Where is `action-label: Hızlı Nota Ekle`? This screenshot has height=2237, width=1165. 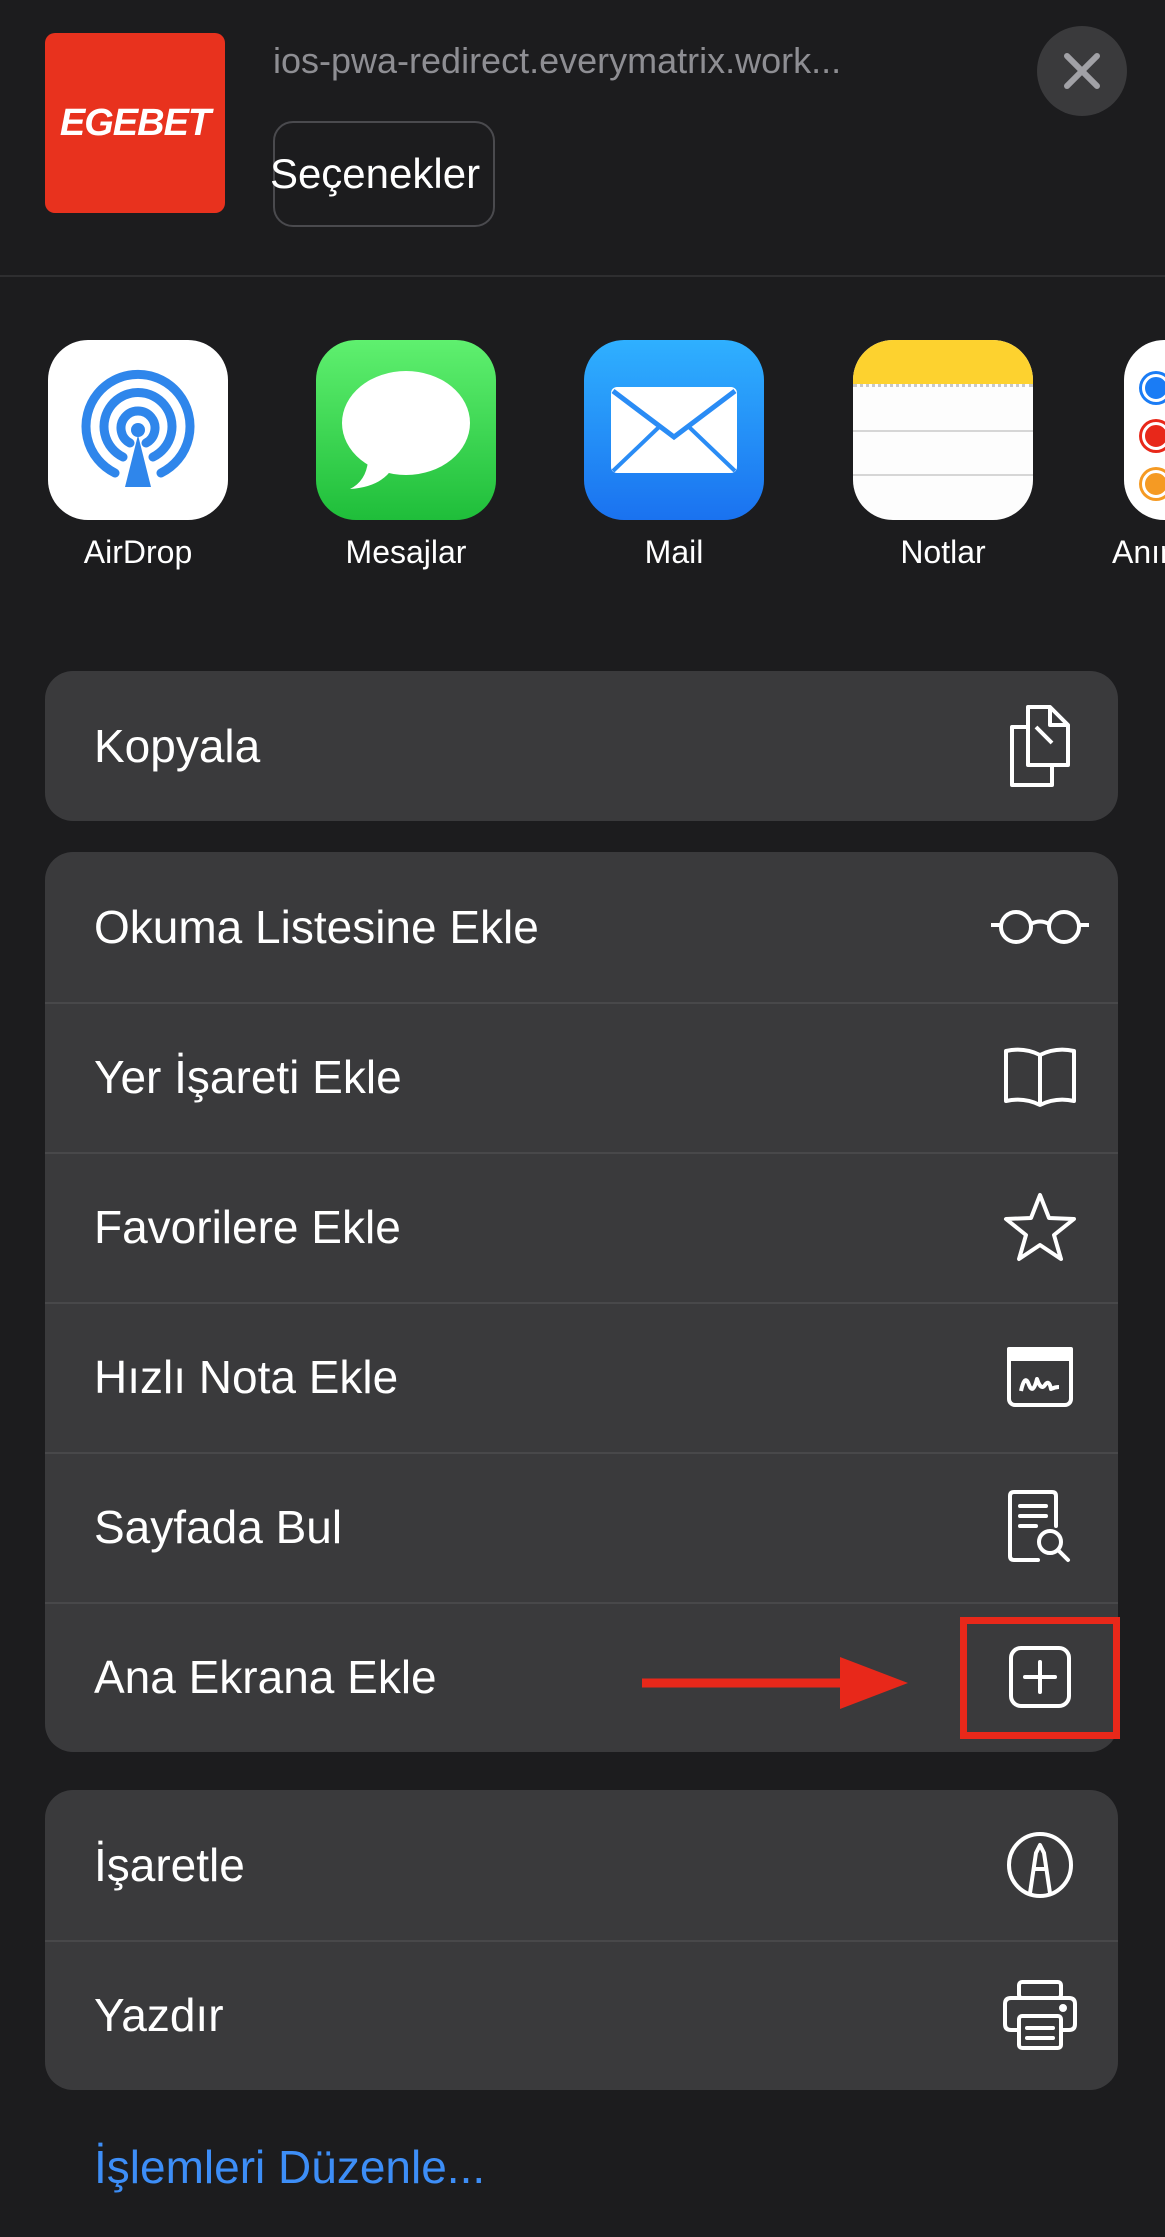
action-label: Hızlı Nota Ekle is located at coordinates (246, 1377).